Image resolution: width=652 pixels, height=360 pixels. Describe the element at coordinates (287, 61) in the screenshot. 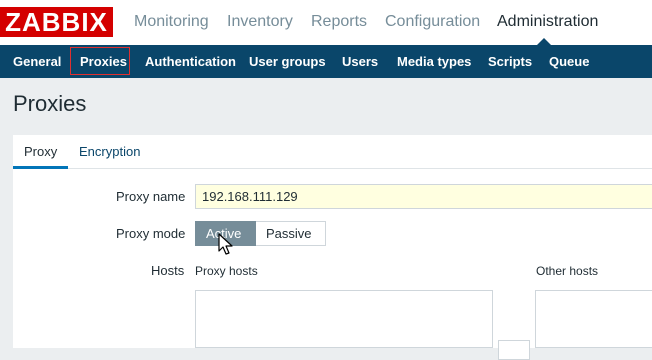

I see `sub-nav-user-groups: User groups` at that location.